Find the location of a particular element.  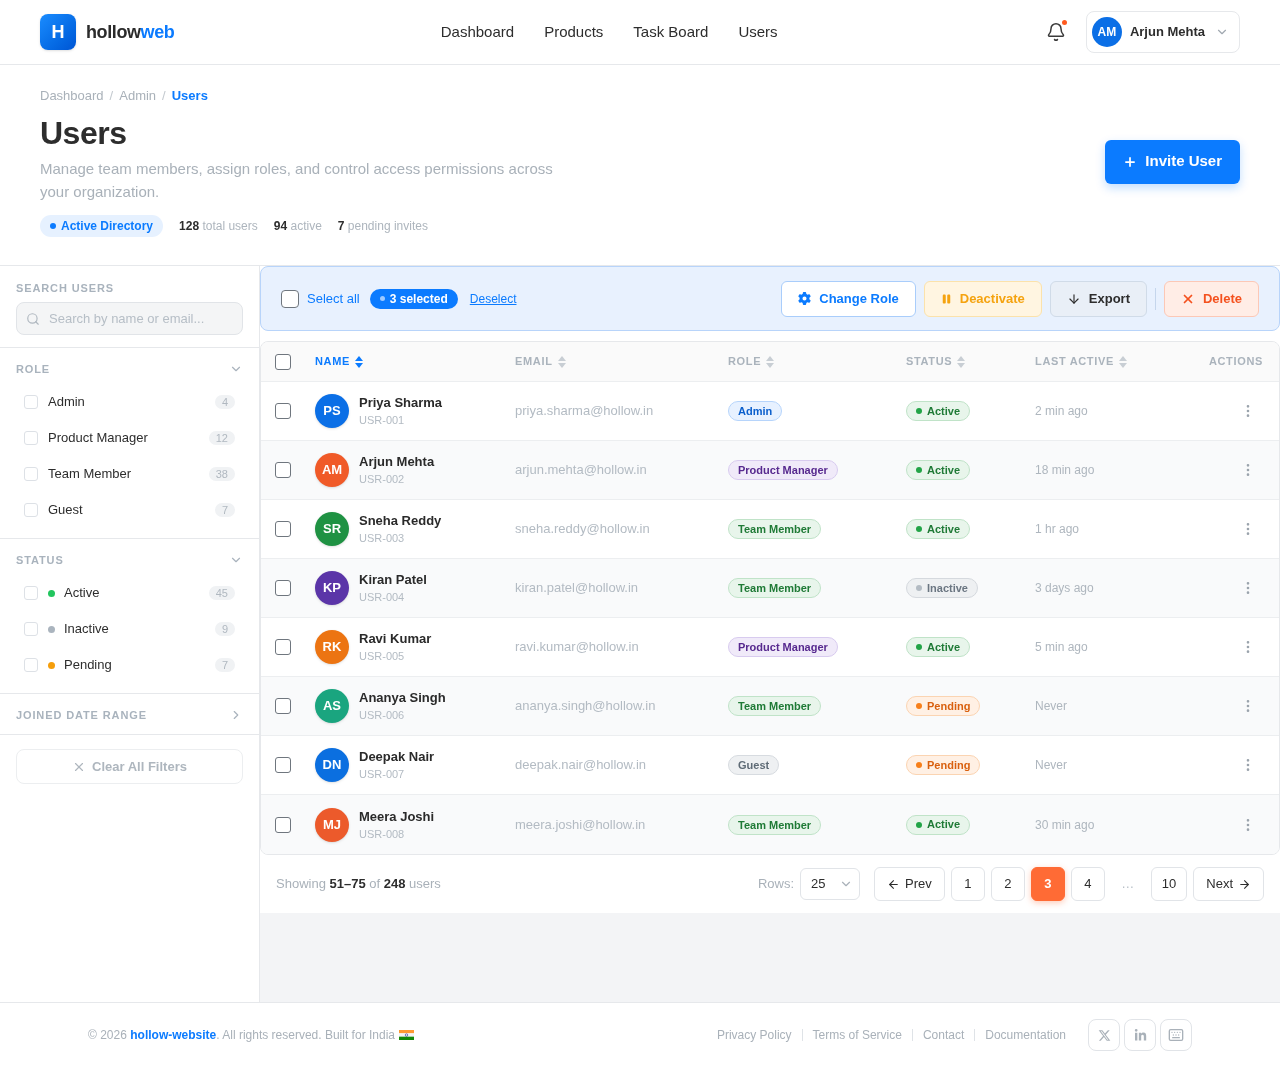

user-email: deepak.nair@hollow.in is located at coordinates (581, 765).